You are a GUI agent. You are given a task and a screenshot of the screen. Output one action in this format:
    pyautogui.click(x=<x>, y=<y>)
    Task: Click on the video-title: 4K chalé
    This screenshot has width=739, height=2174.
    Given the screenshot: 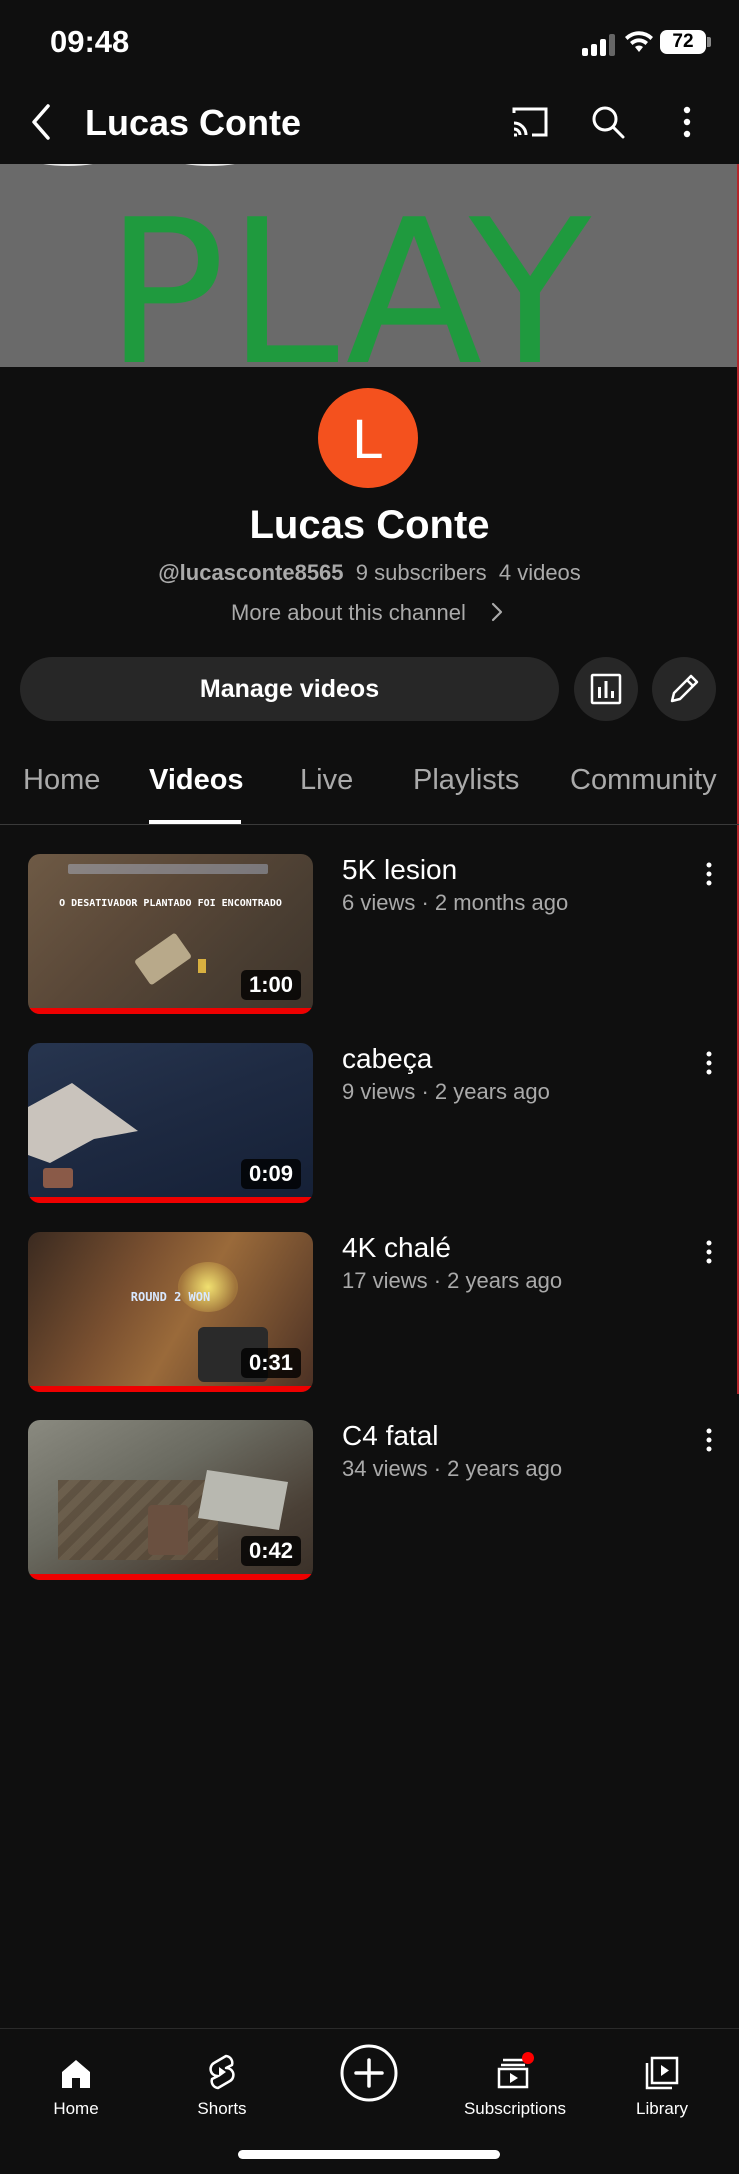 What is the action you would take?
    pyautogui.click(x=396, y=1248)
    